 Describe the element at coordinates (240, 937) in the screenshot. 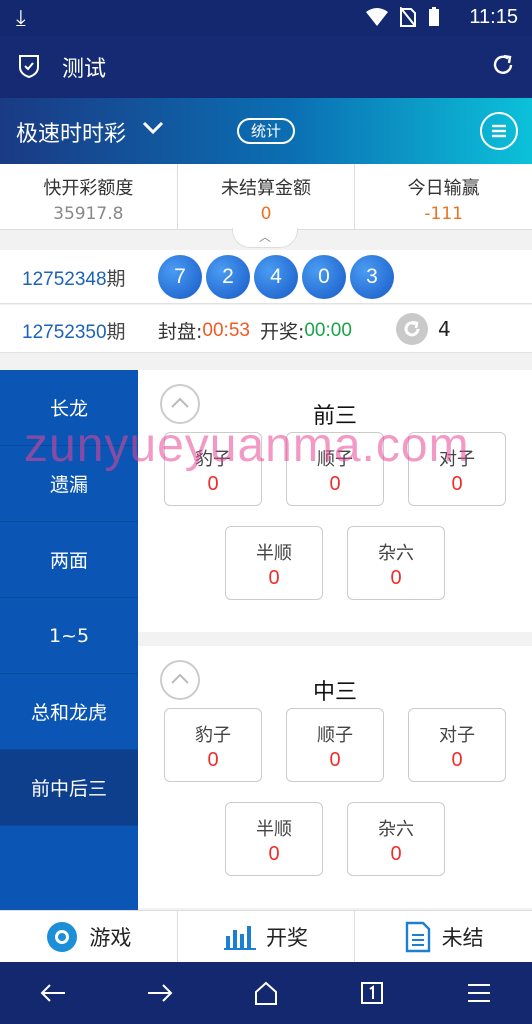

I see `bar-chart-icon` at that location.